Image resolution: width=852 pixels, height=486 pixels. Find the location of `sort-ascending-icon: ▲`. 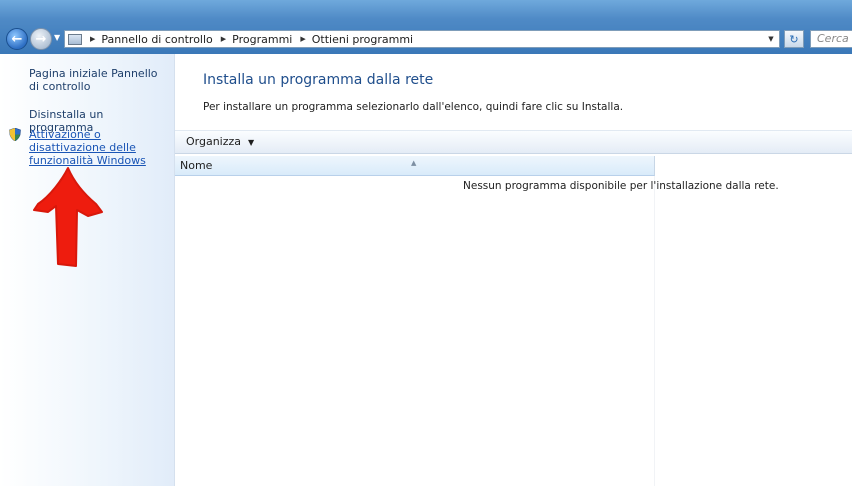

sort-ascending-icon: ▲ is located at coordinates (414, 163).